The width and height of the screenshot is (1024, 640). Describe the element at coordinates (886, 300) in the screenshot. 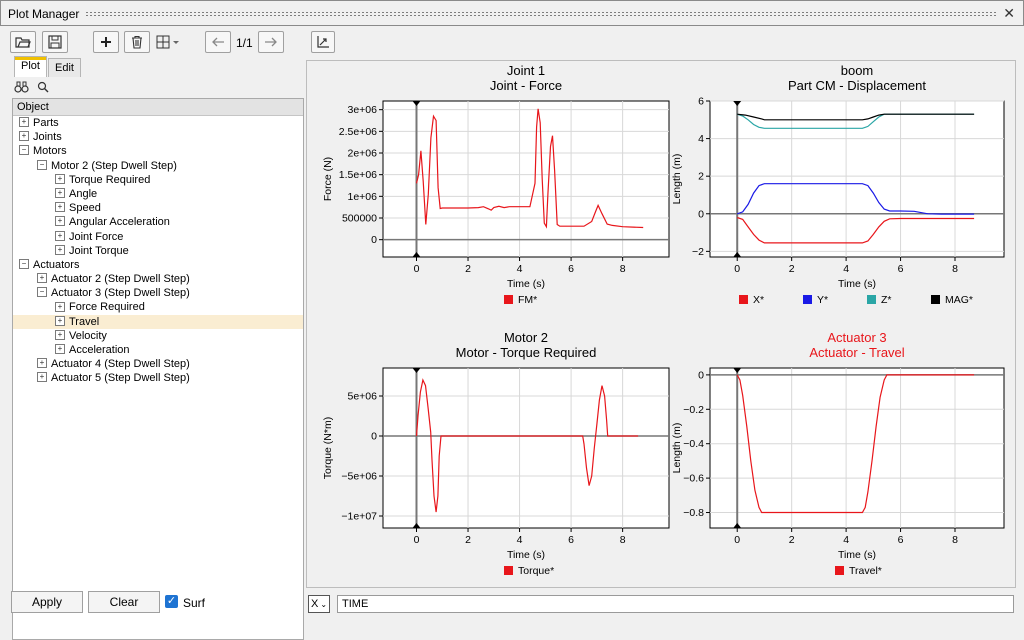

I see `legend-label: Z*` at that location.